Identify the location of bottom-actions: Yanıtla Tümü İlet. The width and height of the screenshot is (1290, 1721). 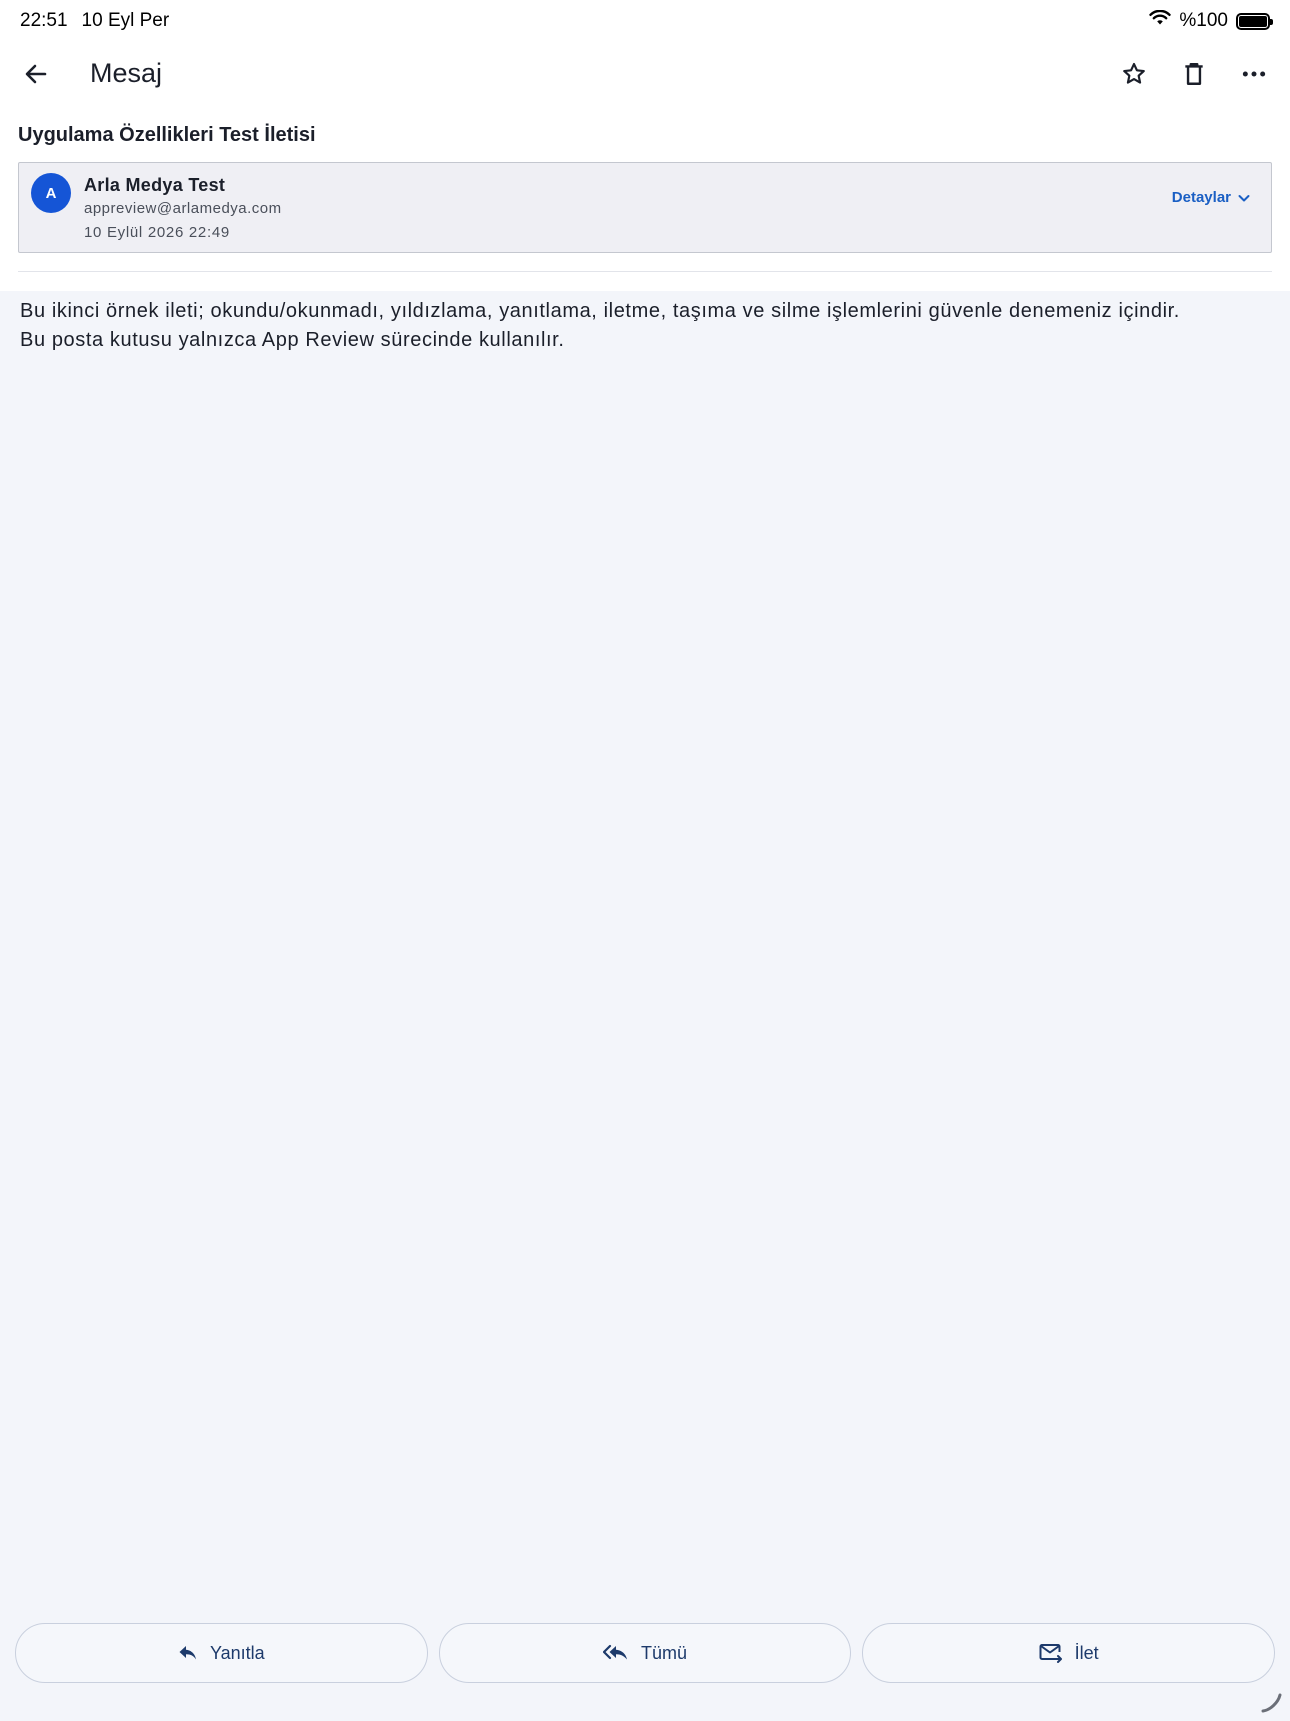
(645, 1653).